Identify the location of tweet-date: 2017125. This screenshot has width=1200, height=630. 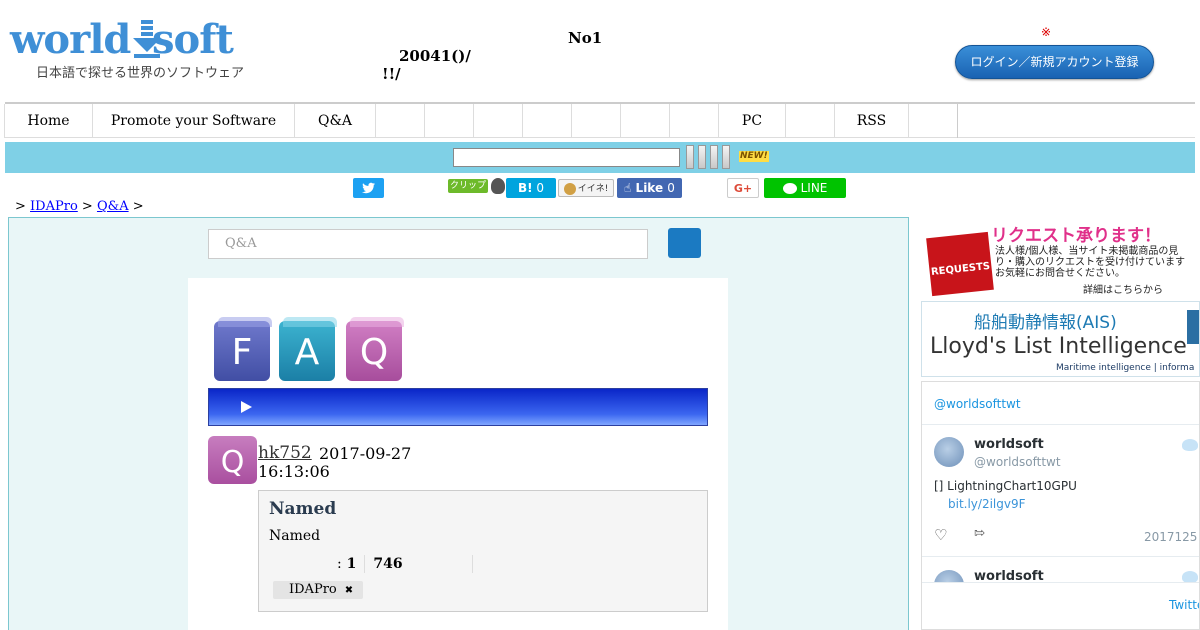
(1170, 537).